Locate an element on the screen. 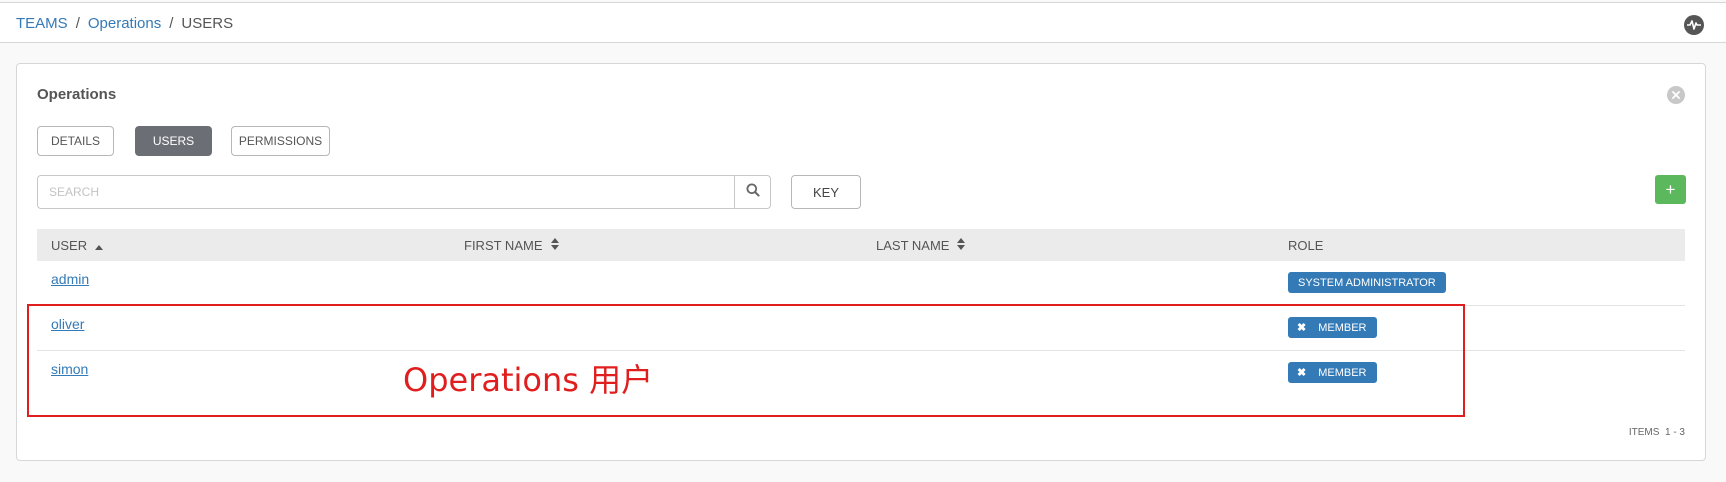  search-box is located at coordinates (404, 192).